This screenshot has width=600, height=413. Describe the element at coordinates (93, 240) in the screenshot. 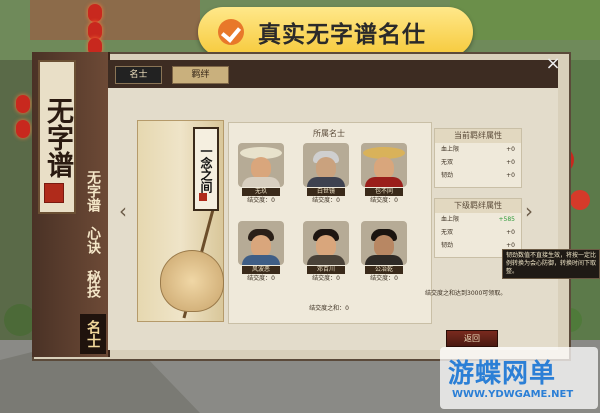

I see `sidebar-tab-xinjue: 心诀` at that location.